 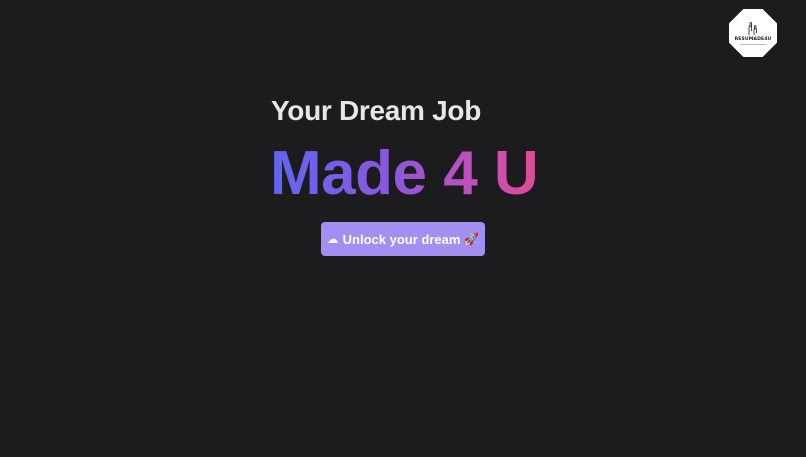 What do you see at coordinates (332, 239) in the screenshot?
I see `cloud-icon: ☁` at bounding box center [332, 239].